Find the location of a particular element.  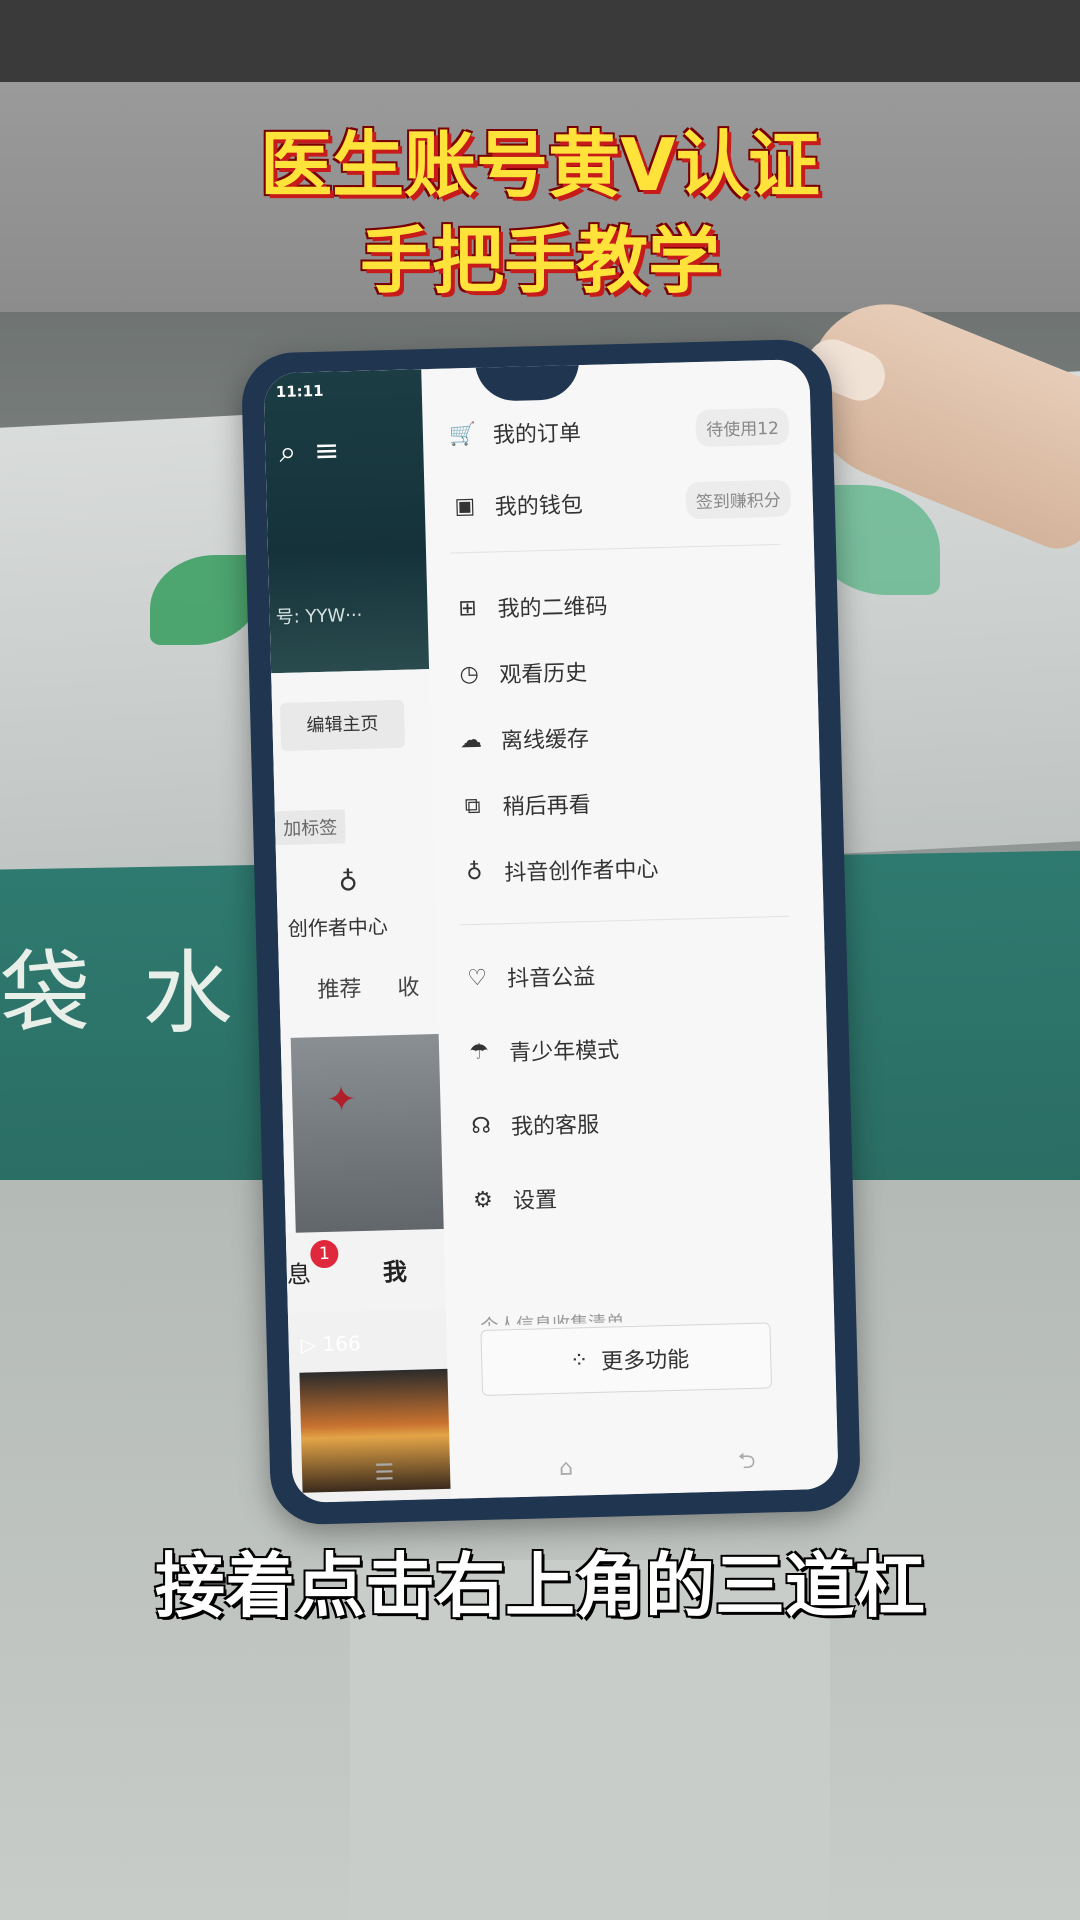

wallet-icon: ▣ is located at coordinates (465, 506).